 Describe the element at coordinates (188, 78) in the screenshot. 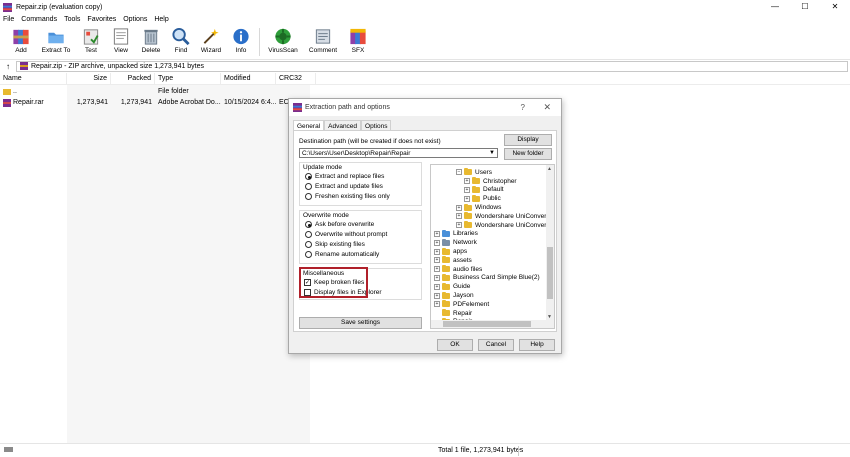

I see `column-type: Type` at that location.